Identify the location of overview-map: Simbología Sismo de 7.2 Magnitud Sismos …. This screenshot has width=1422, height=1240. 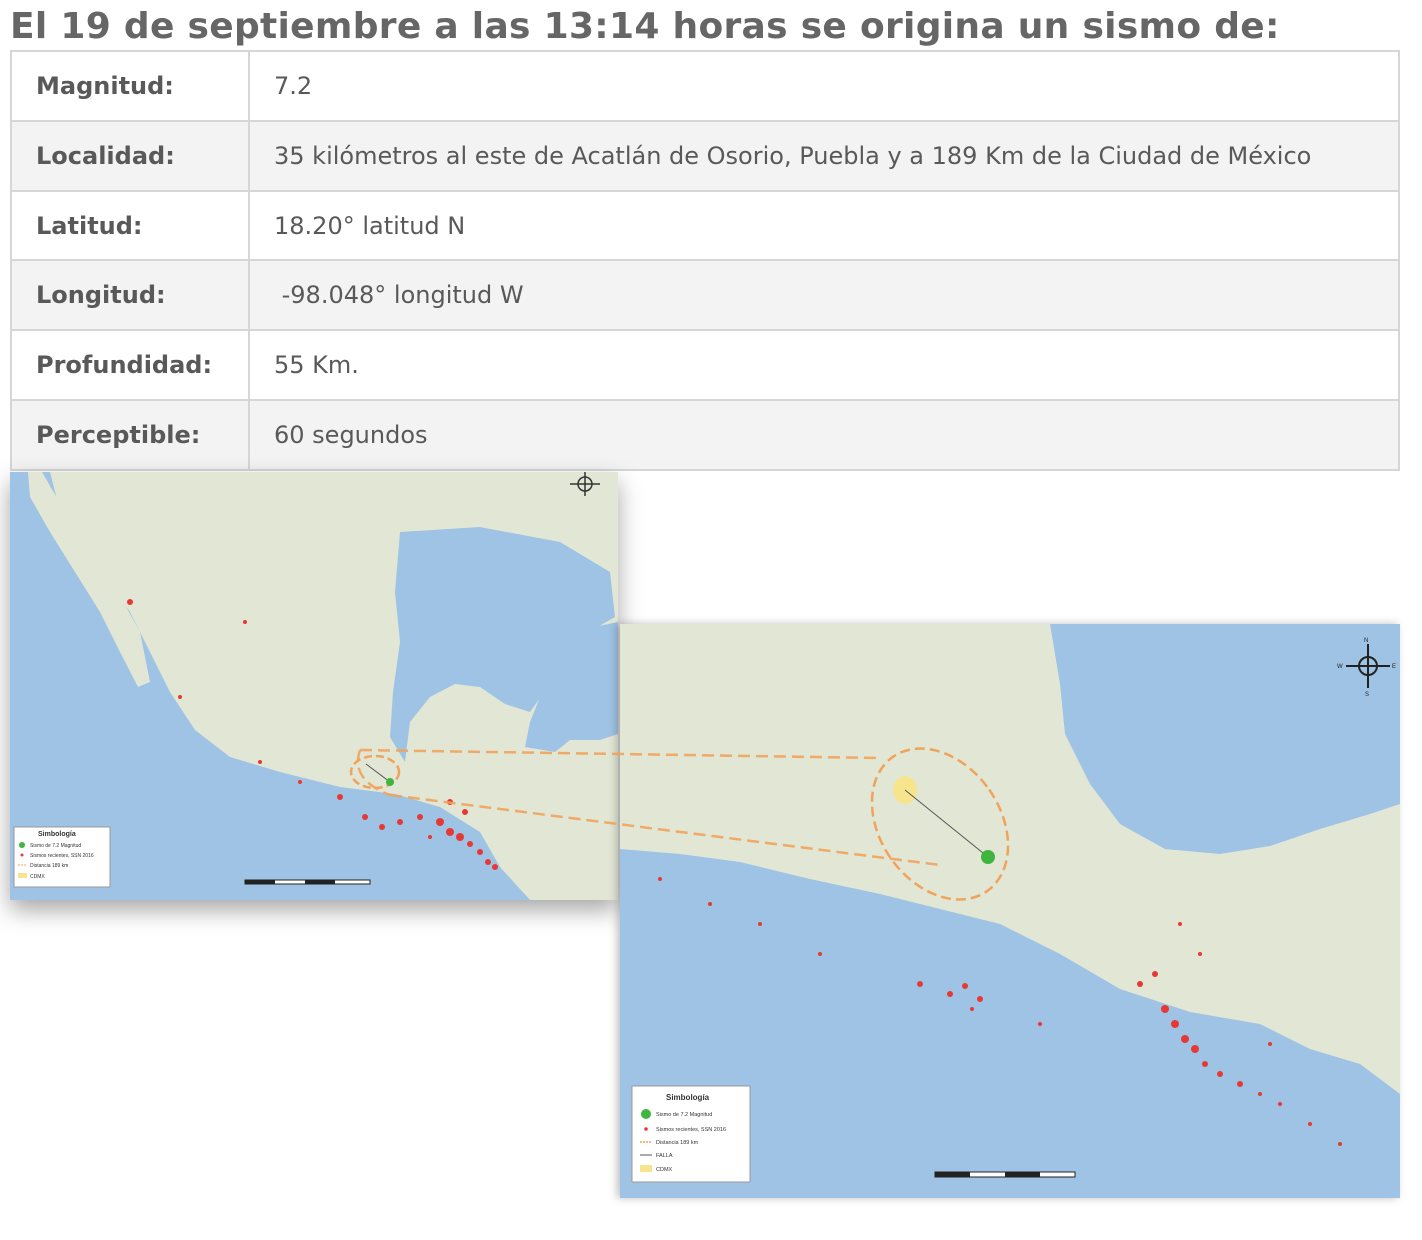
(314, 686).